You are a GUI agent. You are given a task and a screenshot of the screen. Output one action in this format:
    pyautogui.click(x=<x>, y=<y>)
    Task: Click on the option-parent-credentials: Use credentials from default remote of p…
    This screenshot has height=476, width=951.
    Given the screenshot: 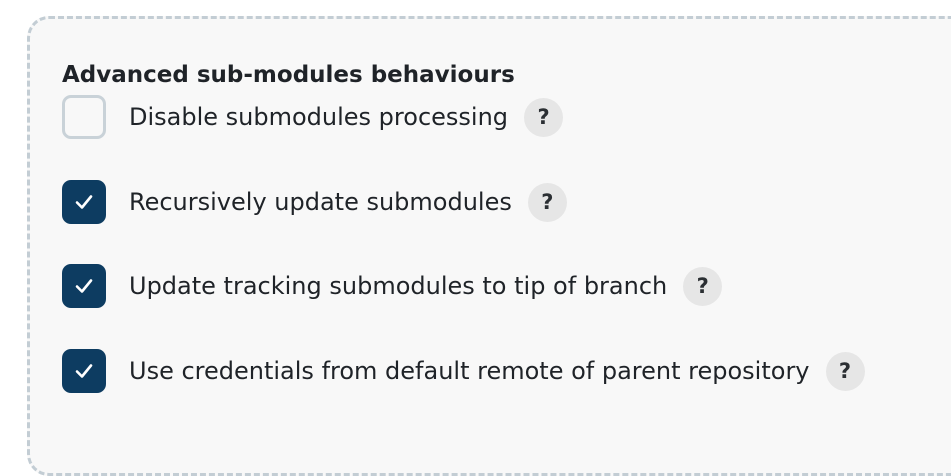 What is the action you would take?
    pyautogui.click(x=463, y=371)
    